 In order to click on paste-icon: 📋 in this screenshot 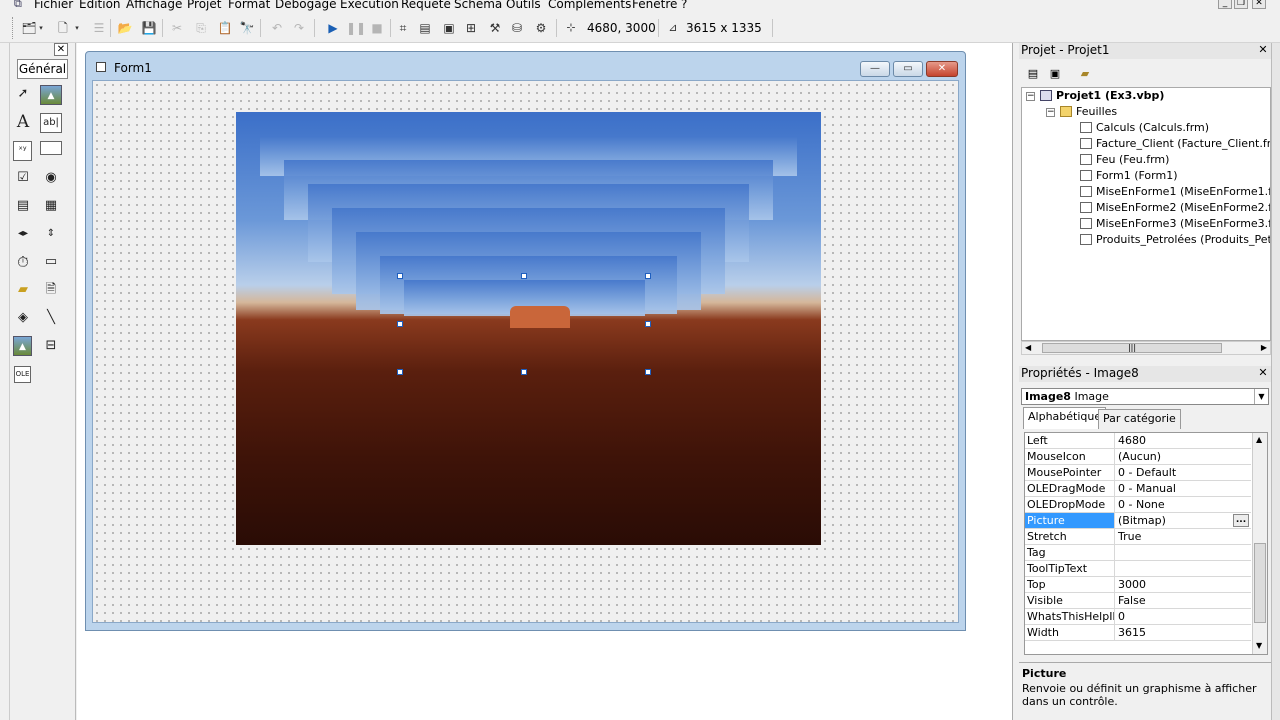, I will do `click(225, 28)`.